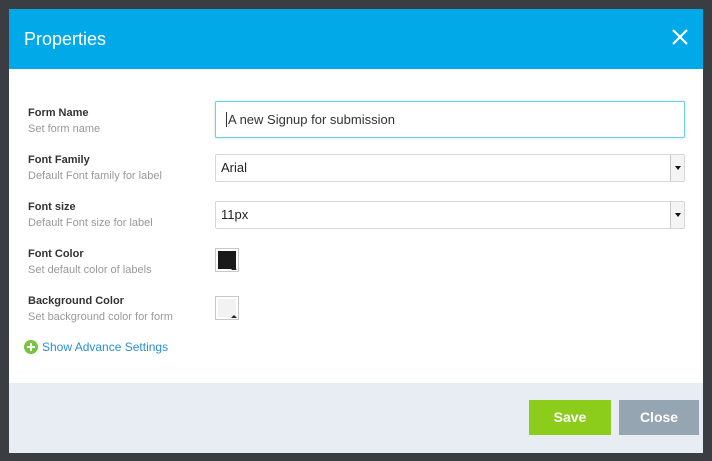  I want to click on font-size-hint: Default Font size for label, so click(90, 223).